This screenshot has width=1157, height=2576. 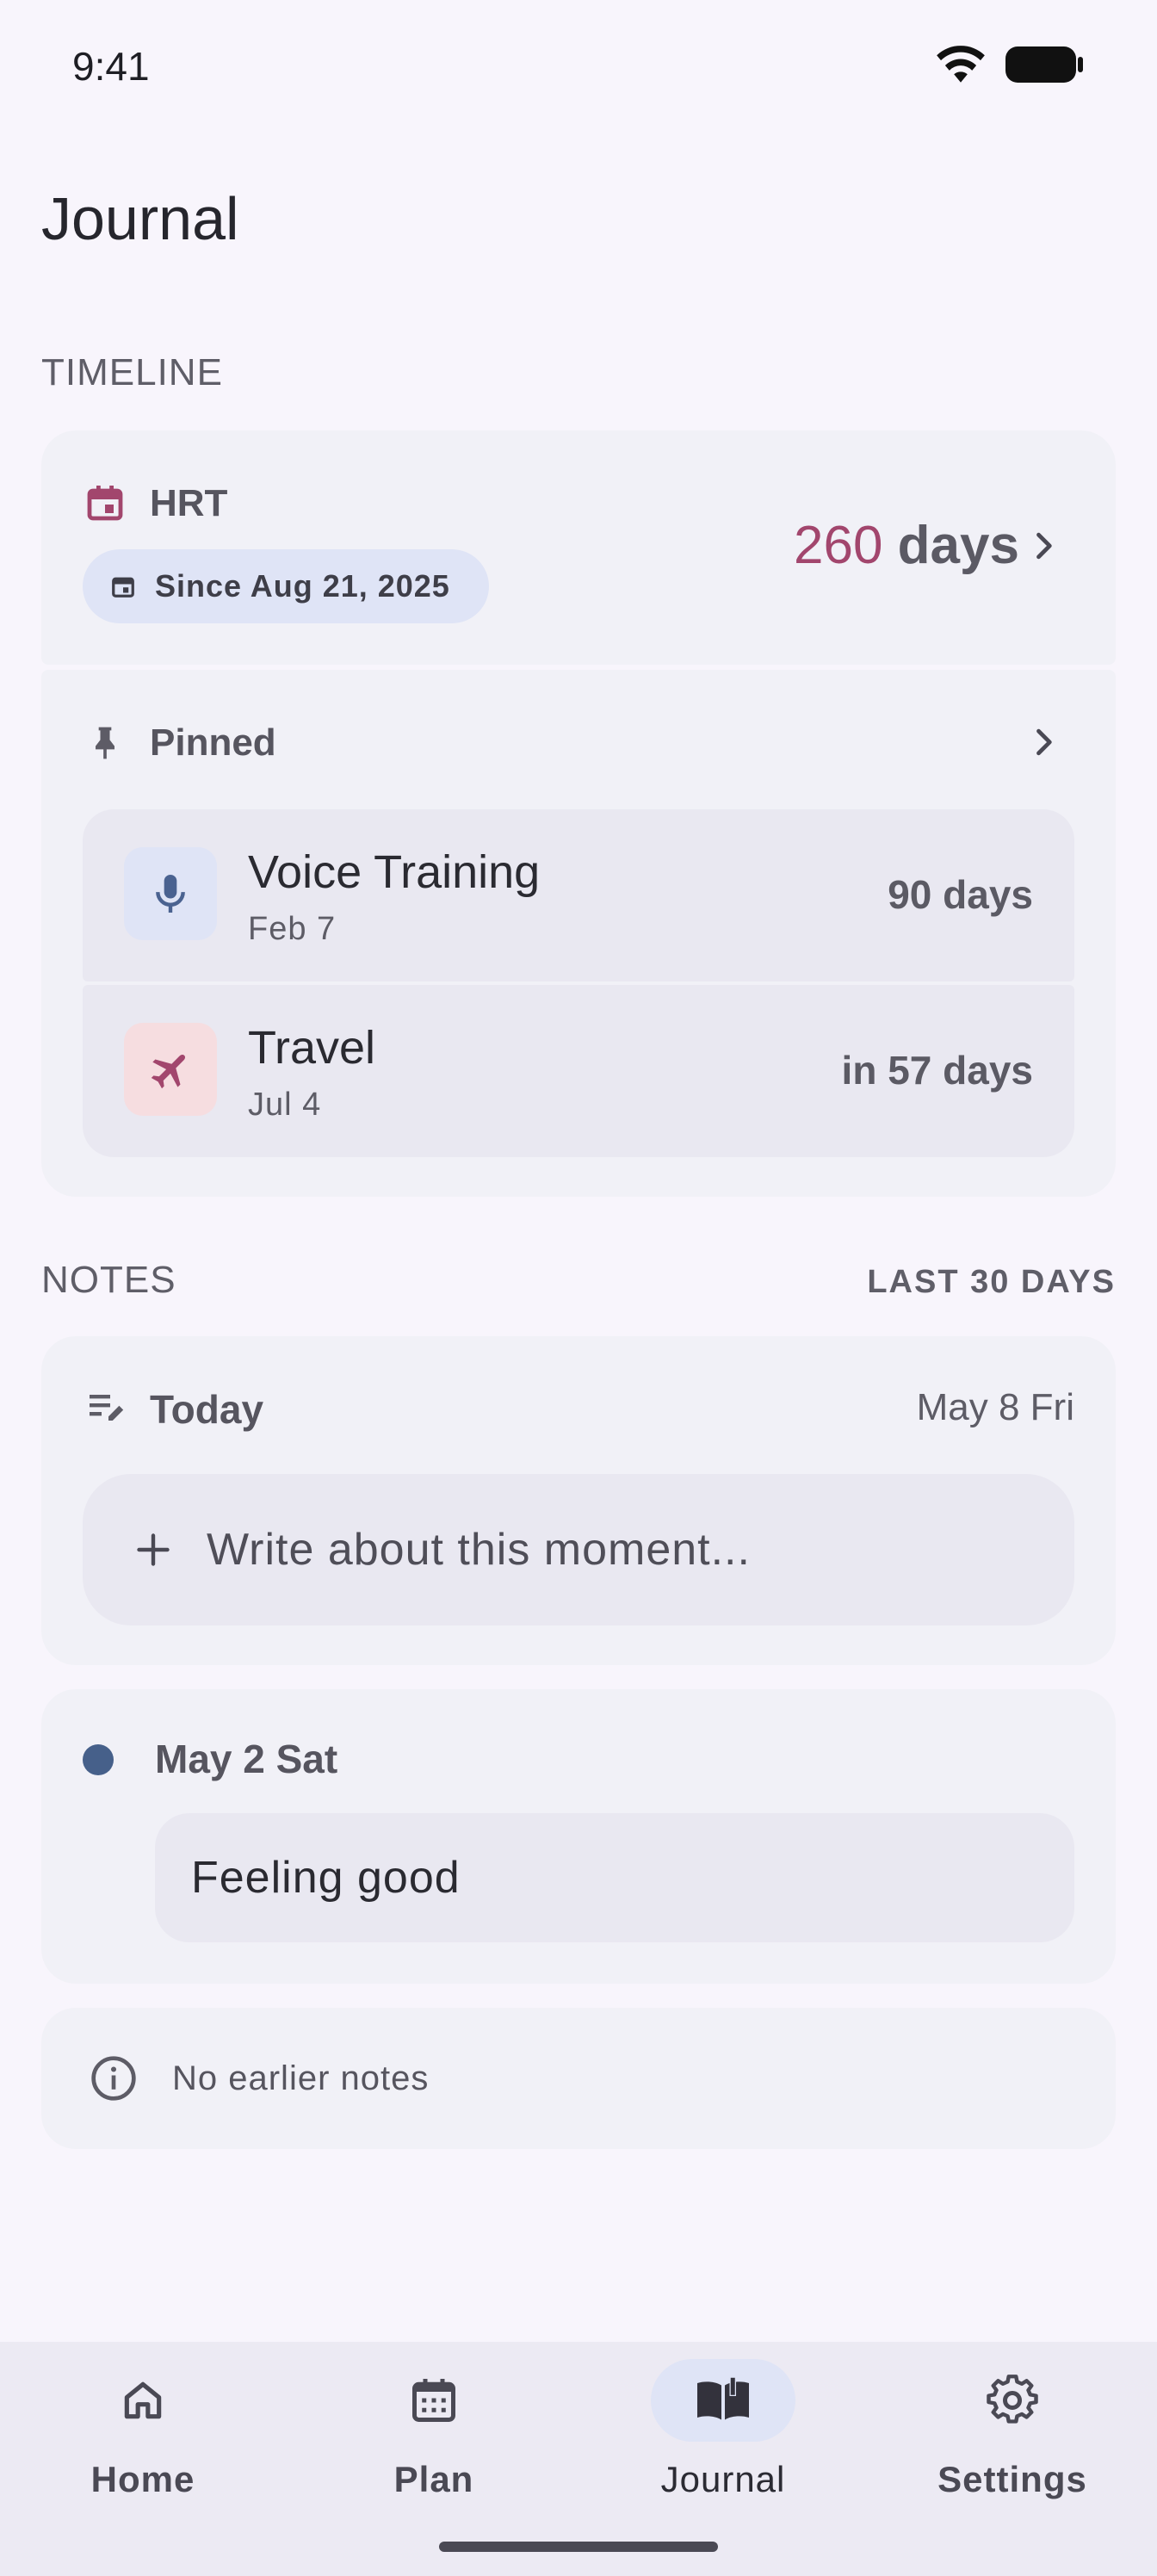 What do you see at coordinates (105, 503) in the screenshot?
I see `calendar-icon` at bounding box center [105, 503].